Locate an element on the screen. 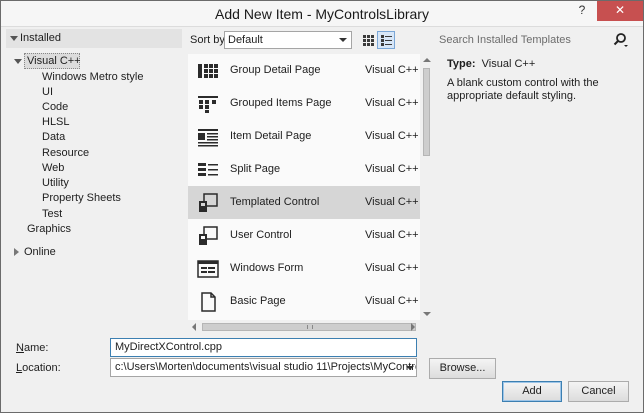 The image size is (644, 413). grip-icon is located at coordinates (310, 327).